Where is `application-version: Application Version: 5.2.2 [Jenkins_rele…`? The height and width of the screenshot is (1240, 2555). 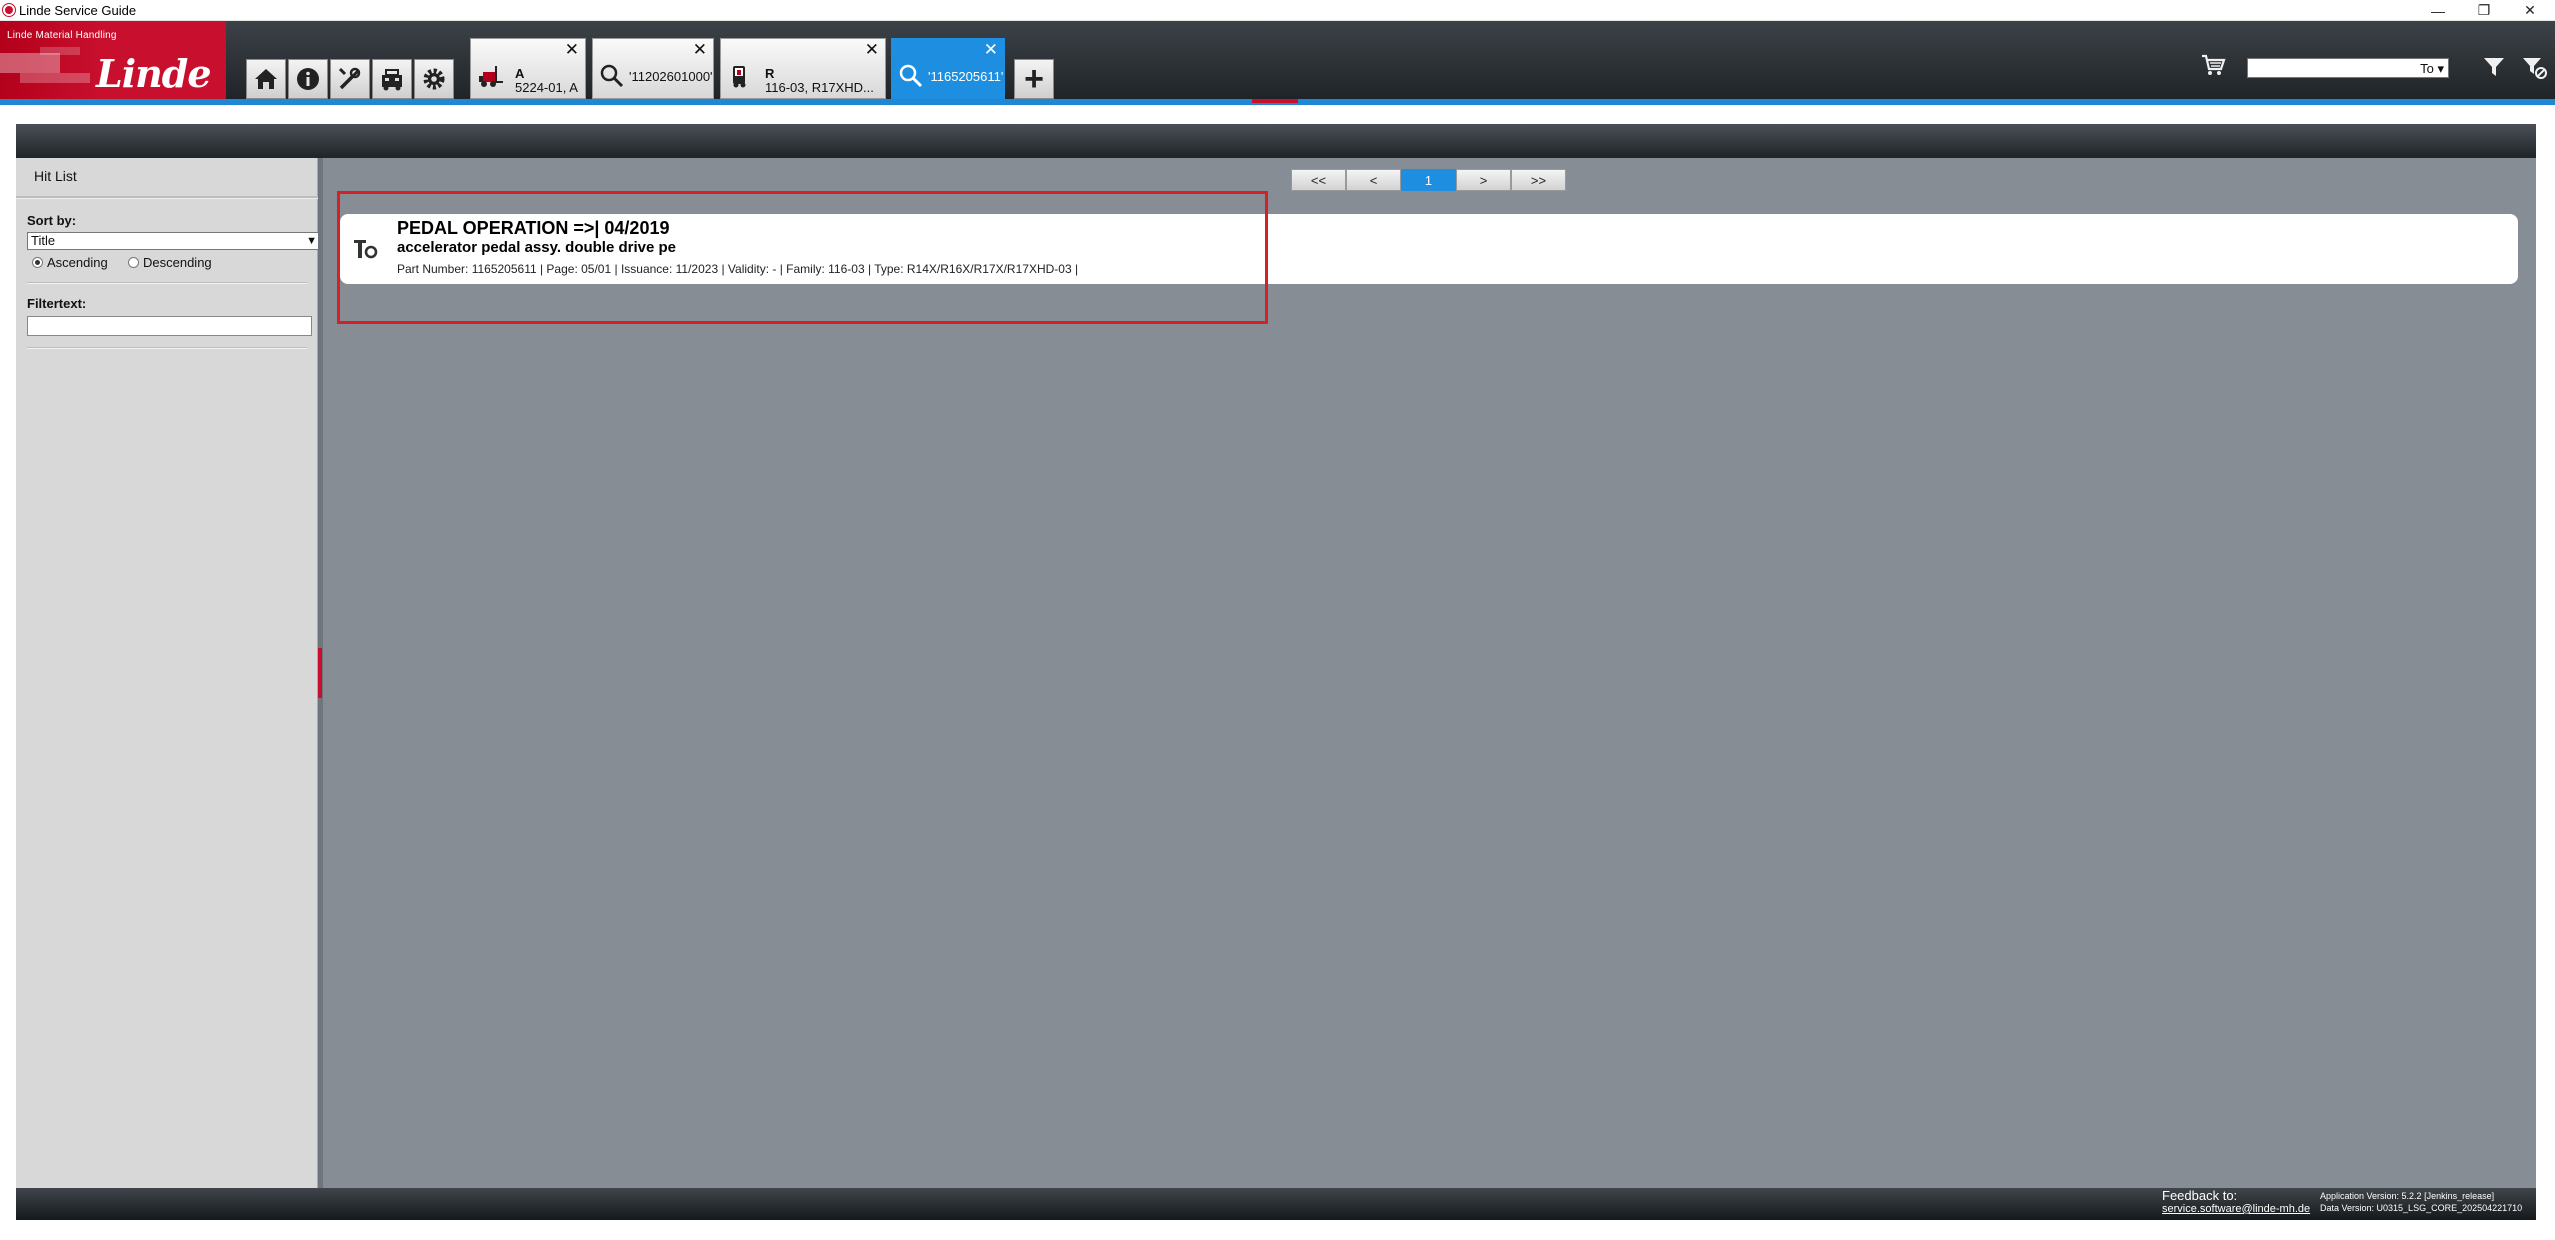
application-version: Application Version: 5.2.2 [Jenkins_rele… is located at coordinates (2407, 1196).